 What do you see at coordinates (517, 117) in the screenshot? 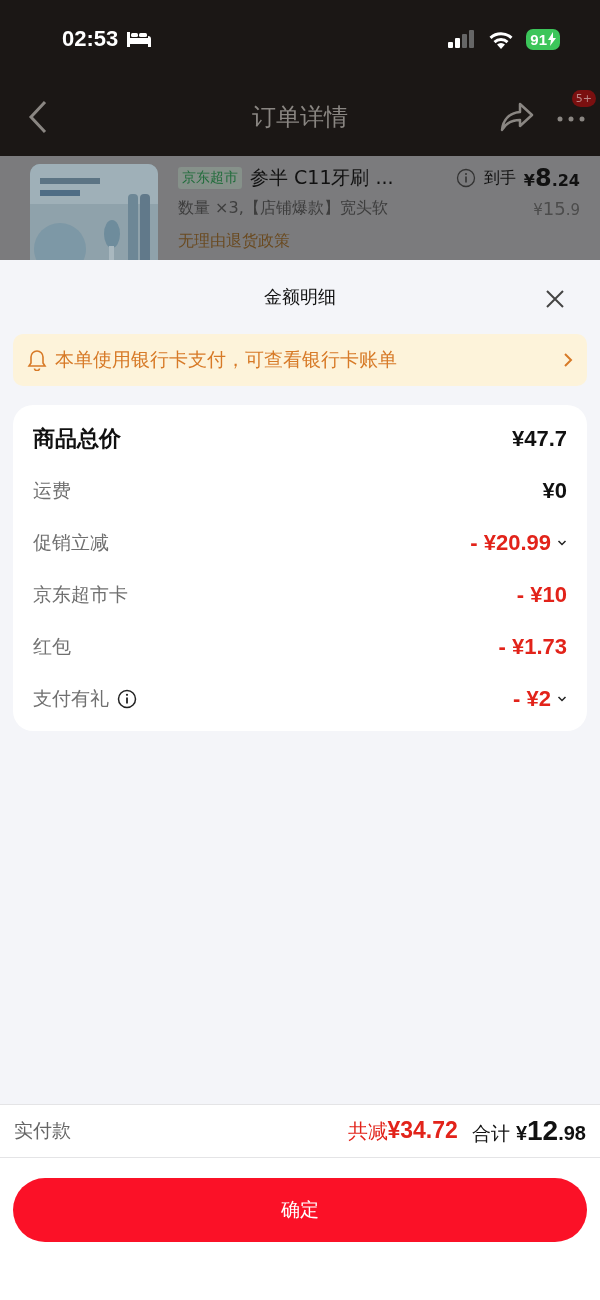
I see `share-icon` at bounding box center [517, 117].